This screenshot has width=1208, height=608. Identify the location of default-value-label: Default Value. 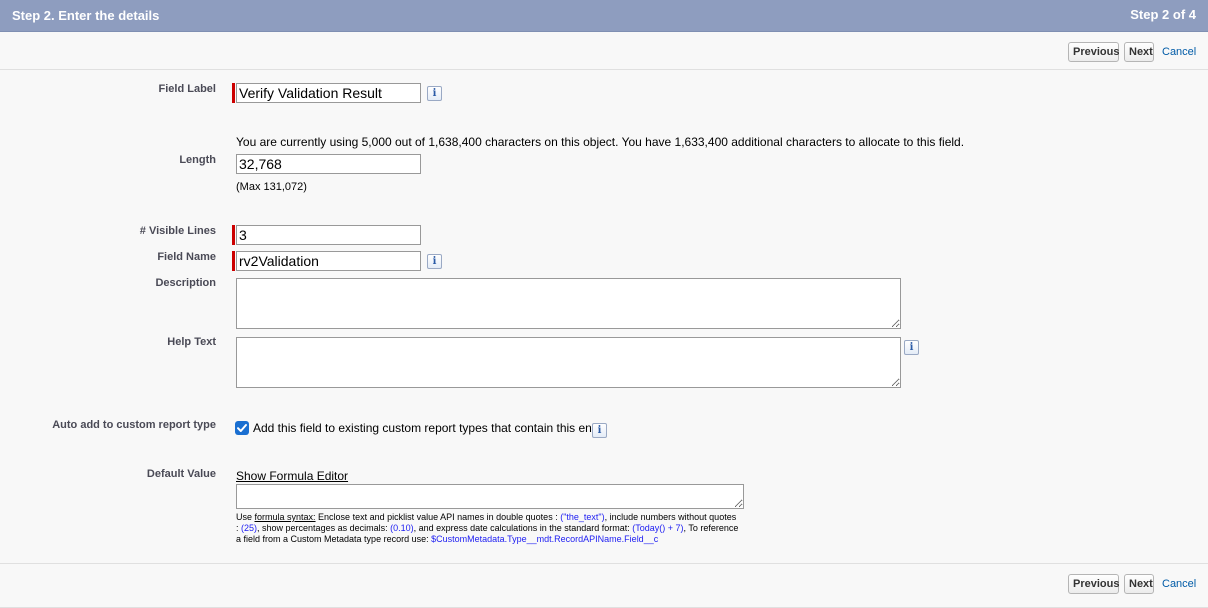
(181, 474).